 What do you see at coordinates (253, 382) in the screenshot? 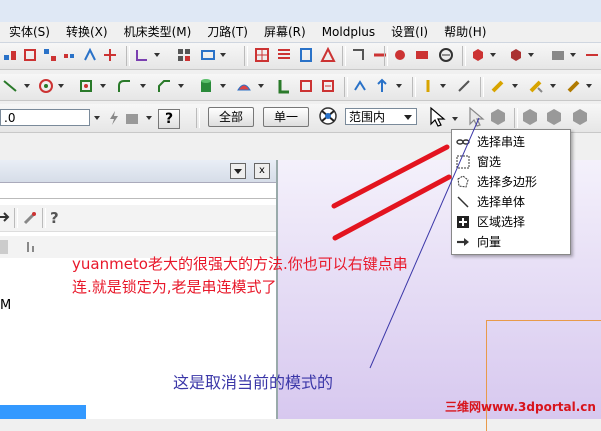
I see `blue-annotation: 这是取消当前的模式的` at bounding box center [253, 382].